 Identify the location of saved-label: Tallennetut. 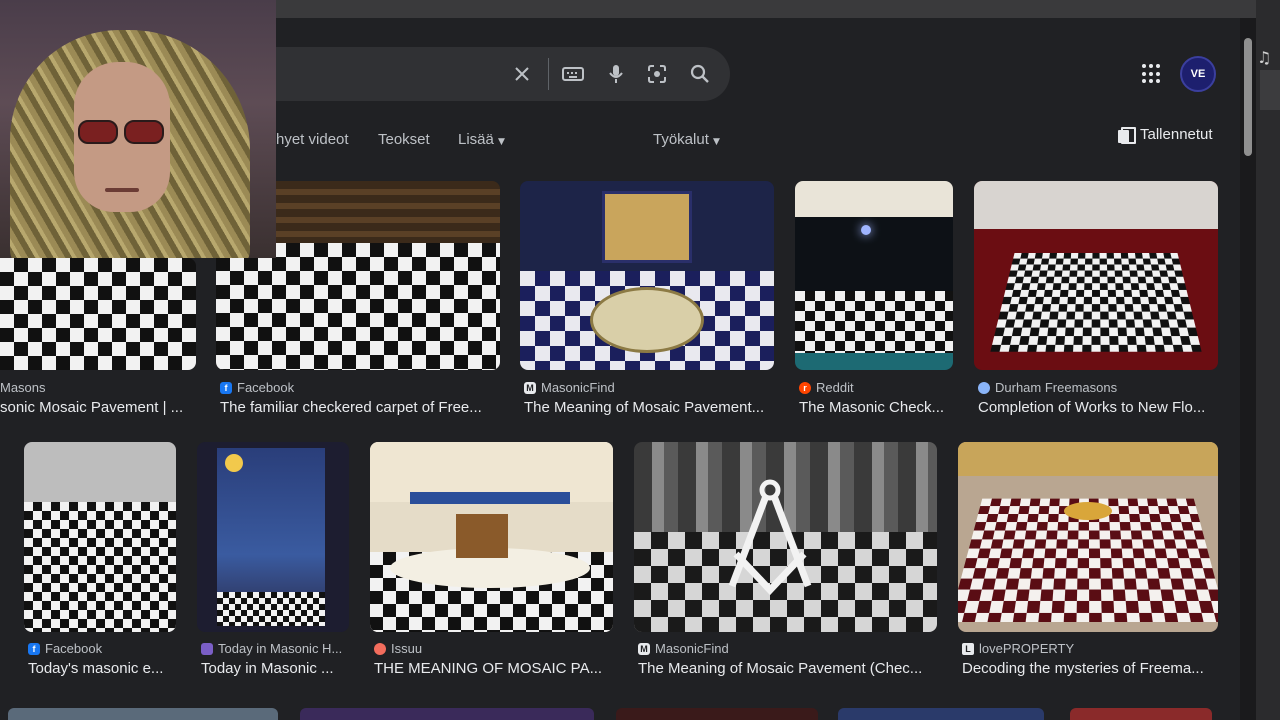
(1176, 134).